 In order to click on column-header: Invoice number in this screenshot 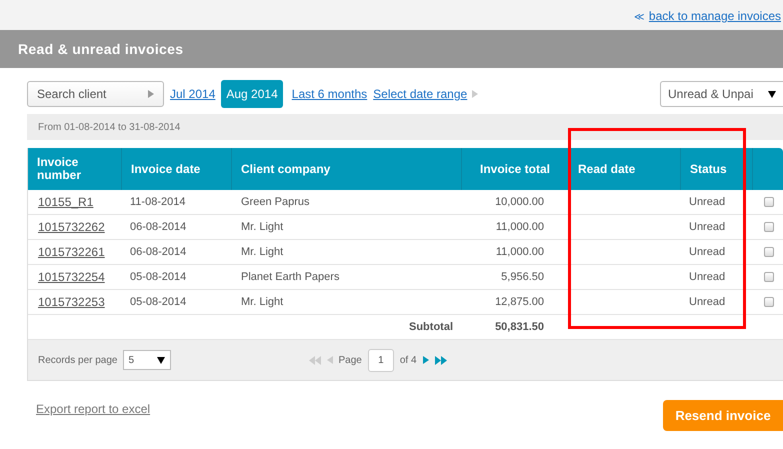, I will do `click(75, 169)`.